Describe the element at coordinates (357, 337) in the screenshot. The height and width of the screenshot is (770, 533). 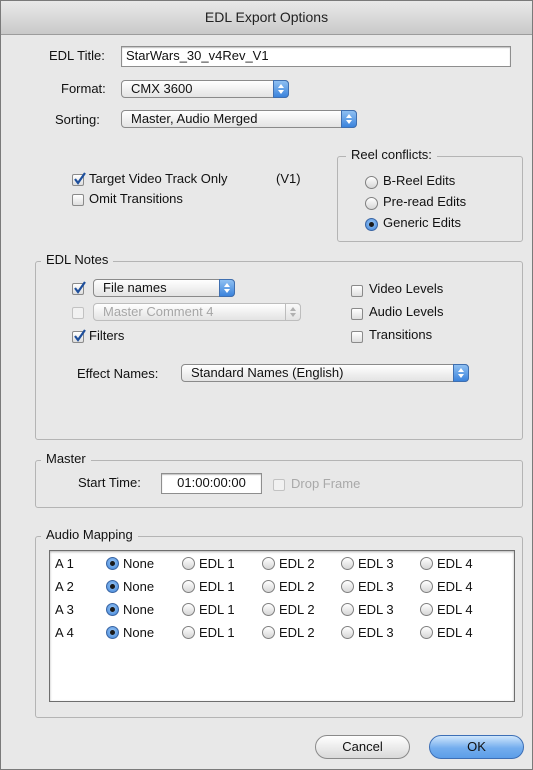
I see `transitions-checkbox` at that location.